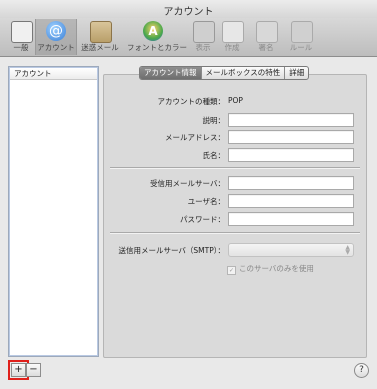 This screenshot has width=377, height=389. I want to click on password-label: パスワード：, so click(202, 219).